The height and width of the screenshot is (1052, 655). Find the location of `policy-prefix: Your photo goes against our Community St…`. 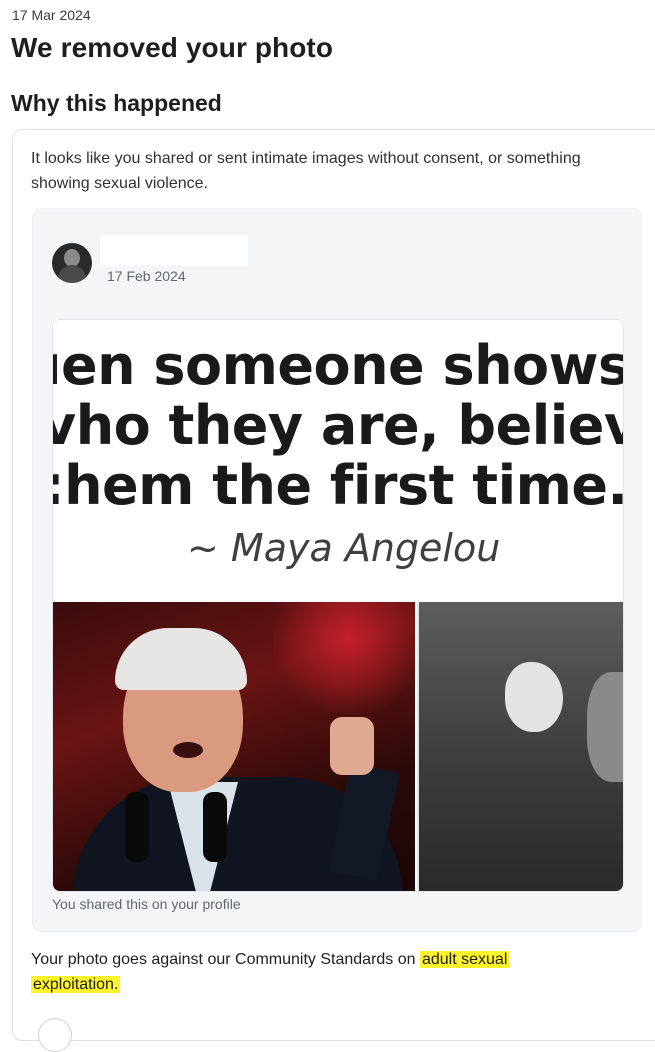

policy-prefix: Your photo goes against our Community St… is located at coordinates (225, 959).